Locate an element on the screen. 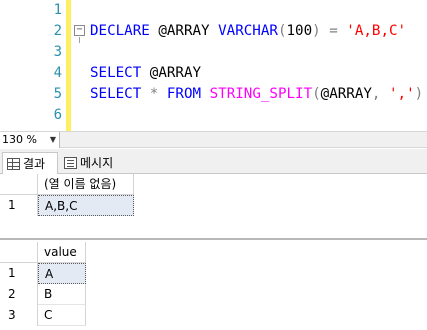 This screenshot has width=427, height=330. code-line-2: DECLARE @ARRAY VARCHAR(100) = 'A,B,C' is located at coordinates (248, 31).